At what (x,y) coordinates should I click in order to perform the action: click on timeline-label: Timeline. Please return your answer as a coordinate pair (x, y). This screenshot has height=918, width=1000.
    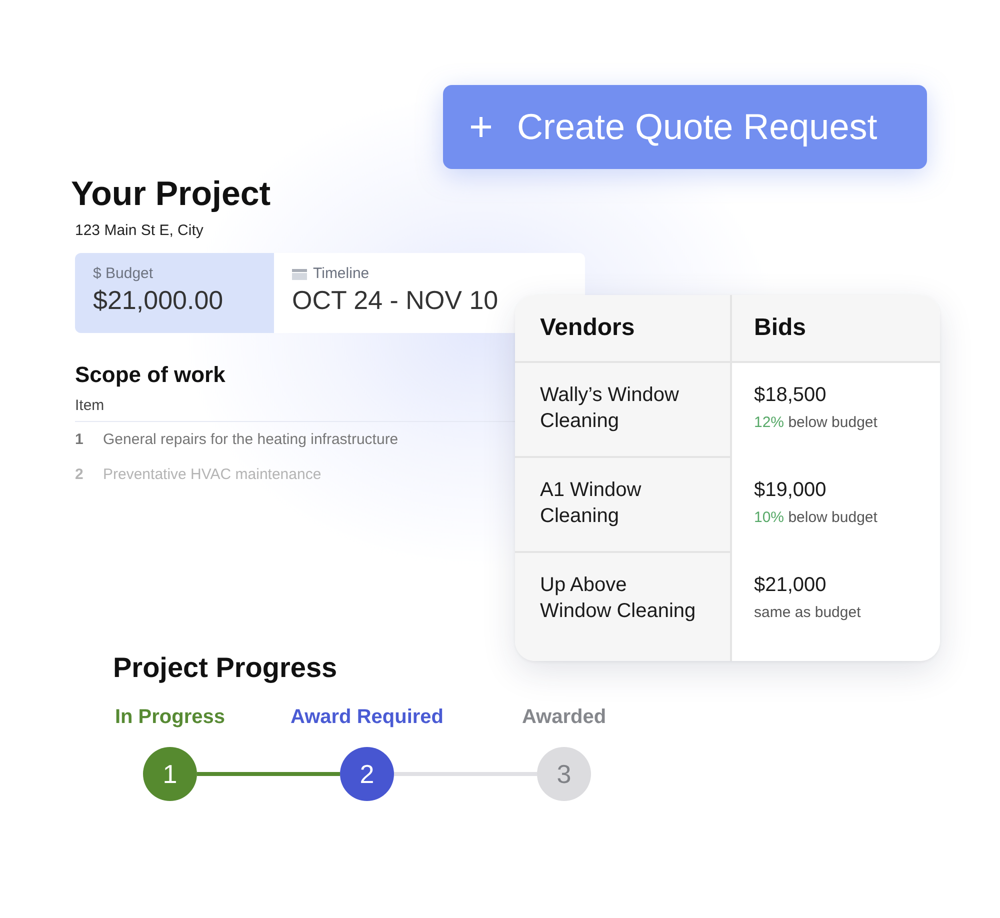
    Looking at the image, I should click on (341, 274).